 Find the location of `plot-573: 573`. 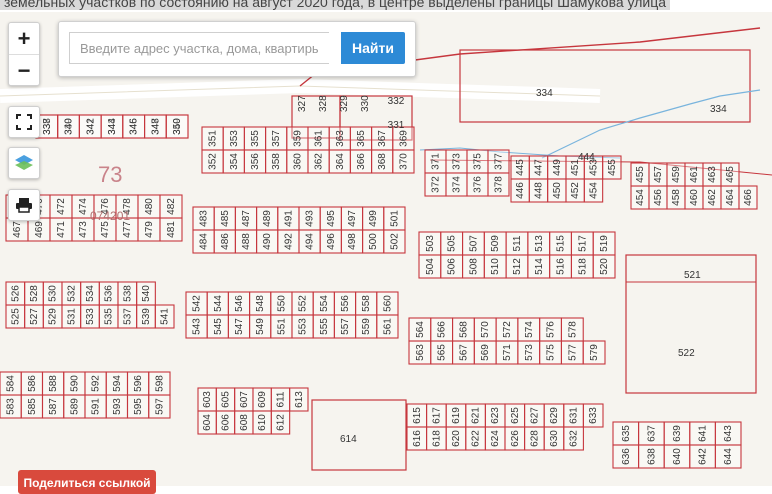

plot-573: 573 is located at coordinates (529, 352).